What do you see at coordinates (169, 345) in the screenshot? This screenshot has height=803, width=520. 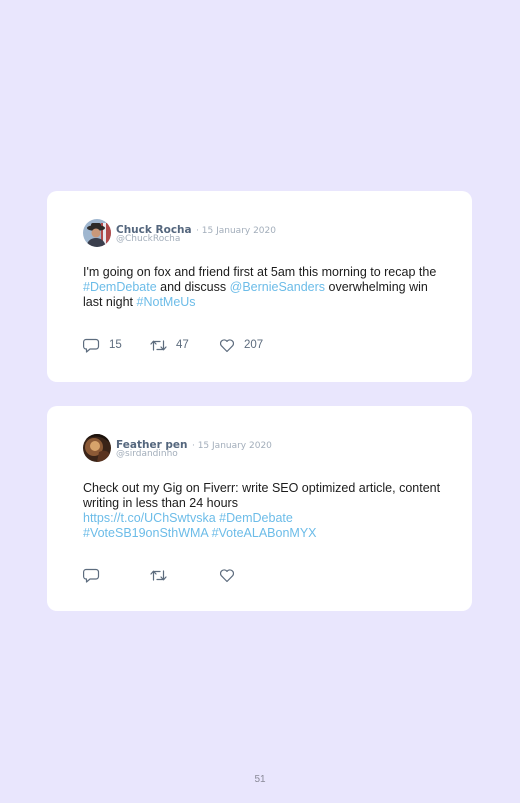 I see `retweet-button: 47` at bounding box center [169, 345].